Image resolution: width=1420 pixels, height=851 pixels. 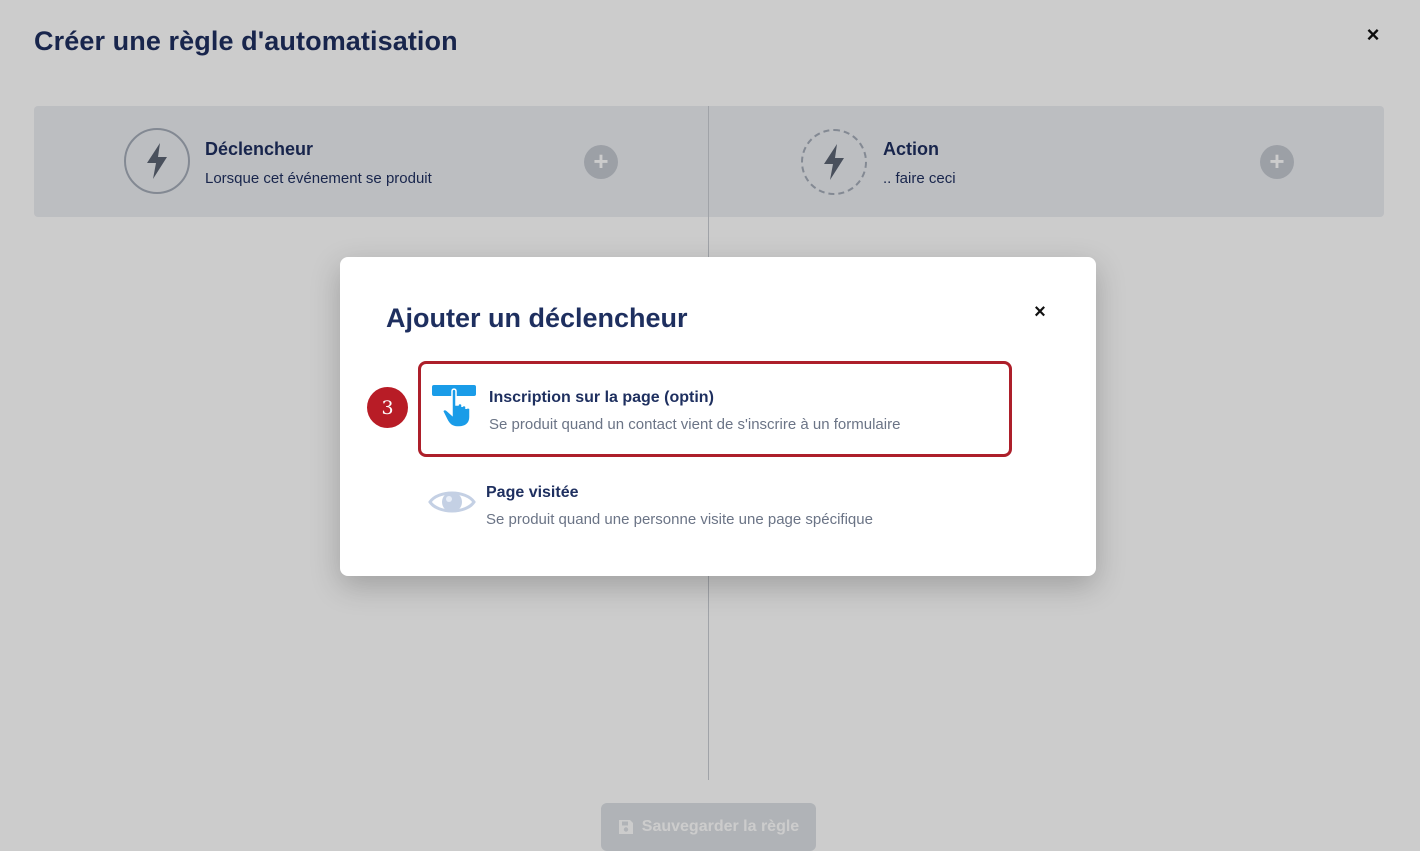 I want to click on option-title: Page visitée, so click(x=532, y=492).